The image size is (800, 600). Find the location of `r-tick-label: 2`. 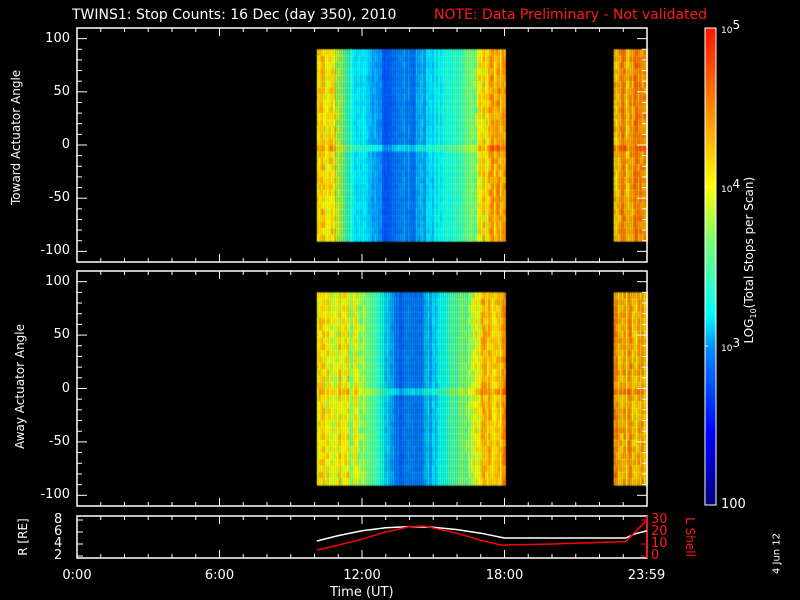

r-tick-label: 2 is located at coordinates (58, 555).